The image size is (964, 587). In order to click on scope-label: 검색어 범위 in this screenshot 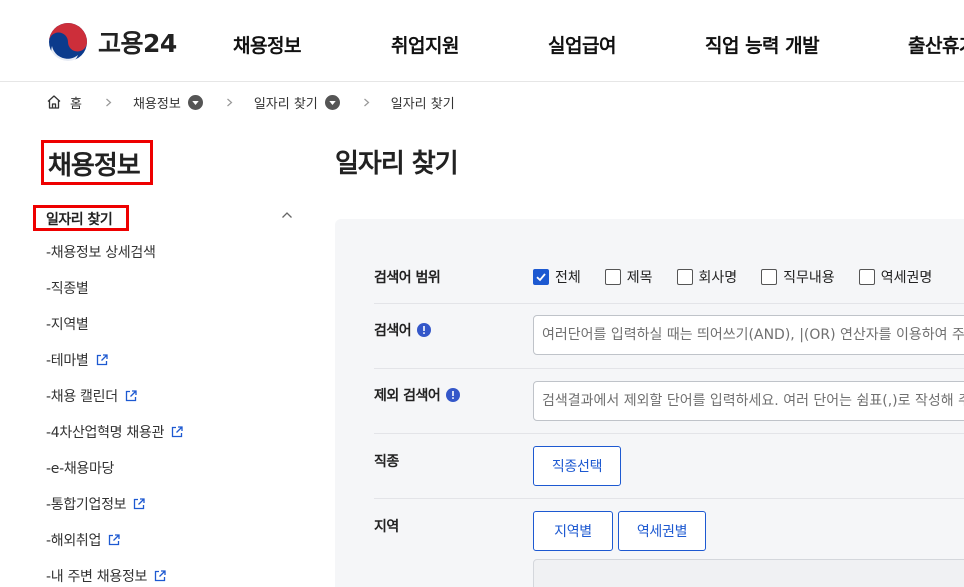, I will do `click(407, 278)`.